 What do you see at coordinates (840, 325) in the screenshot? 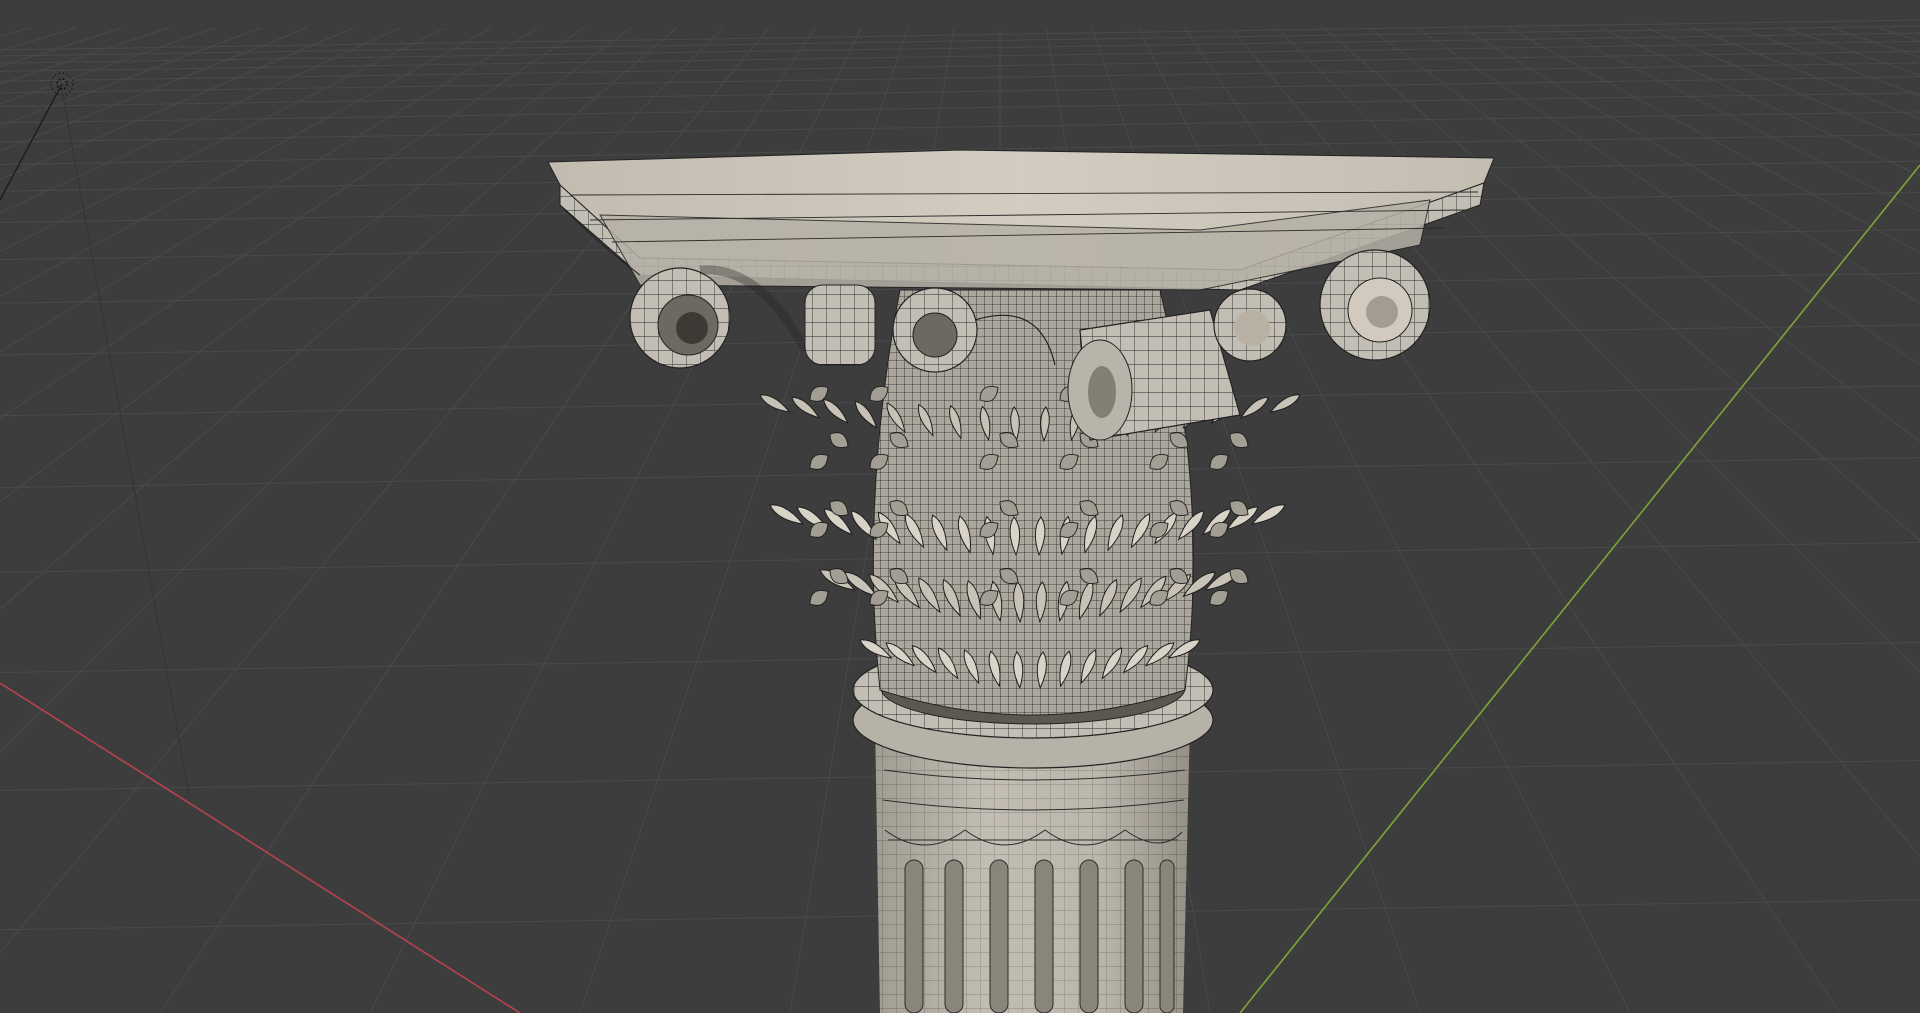
I see `volute-small` at bounding box center [840, 325].